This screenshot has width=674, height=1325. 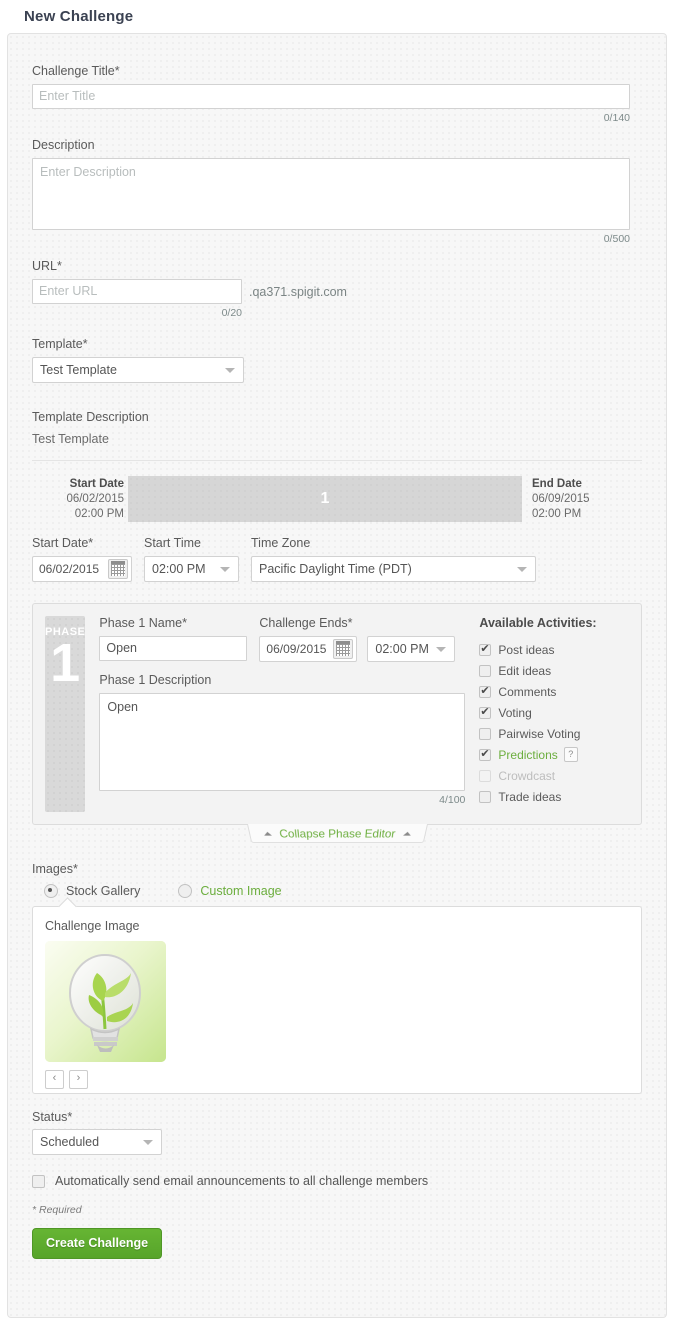 I want to click on template-select: Test Template, so click(x=138, y=370).